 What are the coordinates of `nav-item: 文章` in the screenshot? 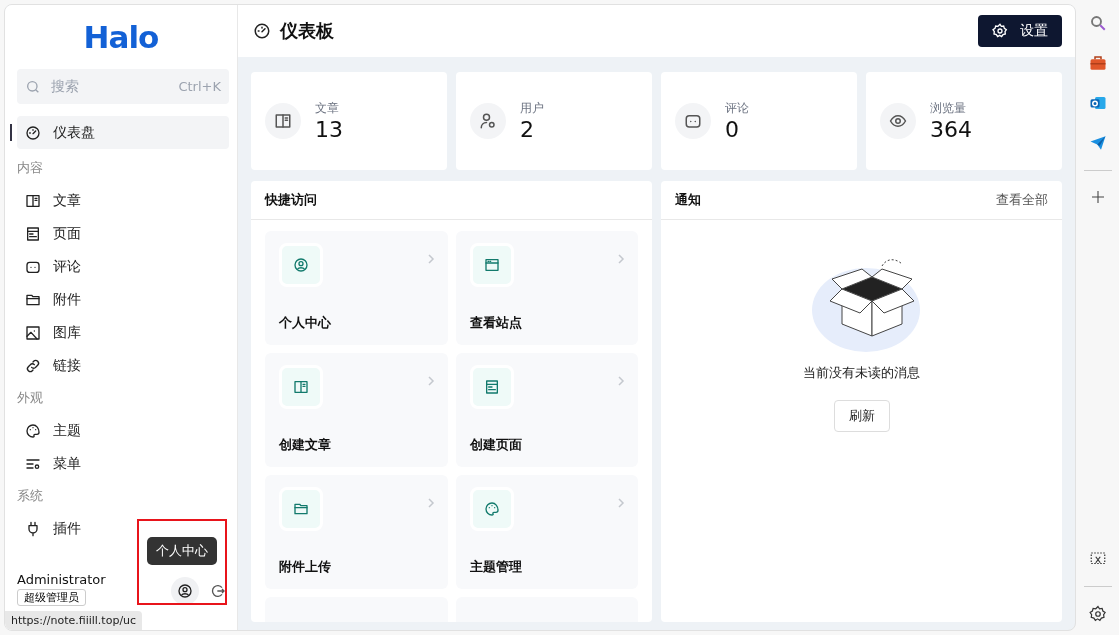 It's located at (123, 200).